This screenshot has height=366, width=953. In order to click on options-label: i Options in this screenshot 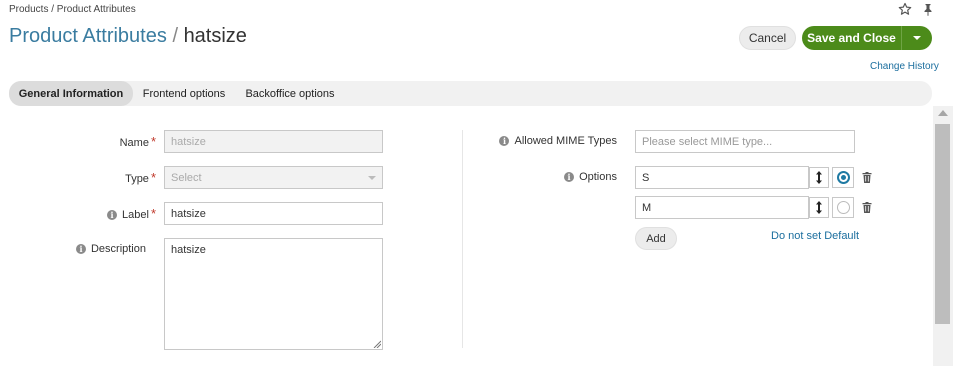, I will do `click(557, 177)`.